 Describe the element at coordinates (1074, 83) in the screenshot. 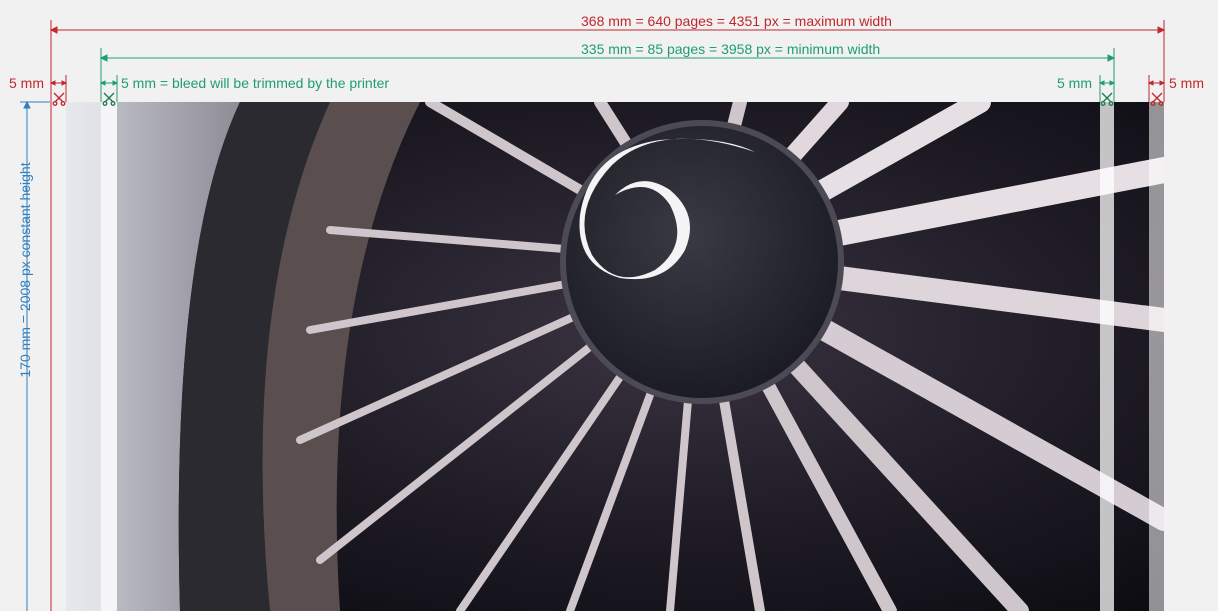

I see `bleed-right-inner-label: 5 mm` at that location.